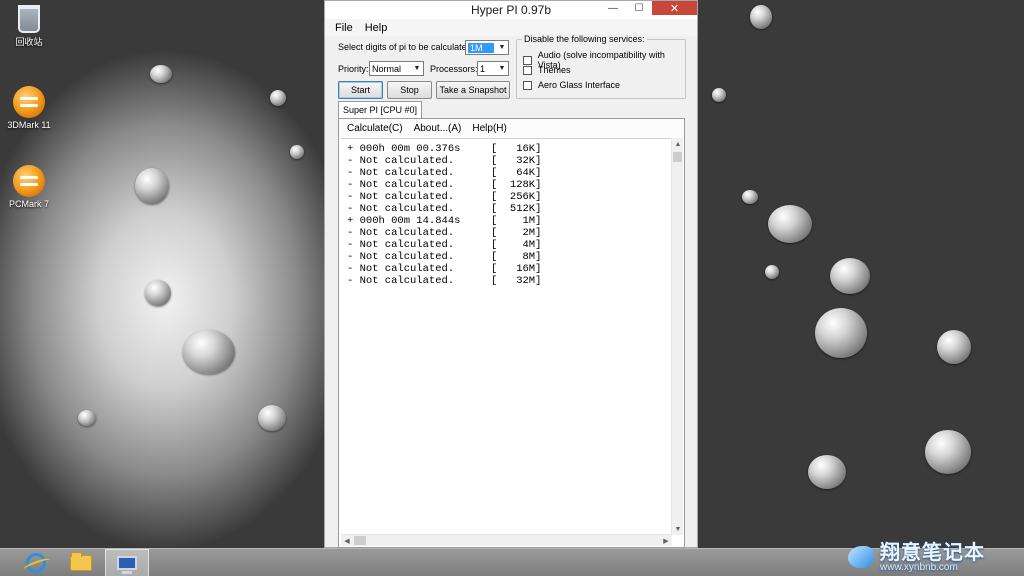 Image resolution: width=1024 pixels, height=576 pixels. What do you see at coordinates (932, 552) in the screenshot?
I see `watermark-main: 翔意笔记本` at bounding box center [932, 552].